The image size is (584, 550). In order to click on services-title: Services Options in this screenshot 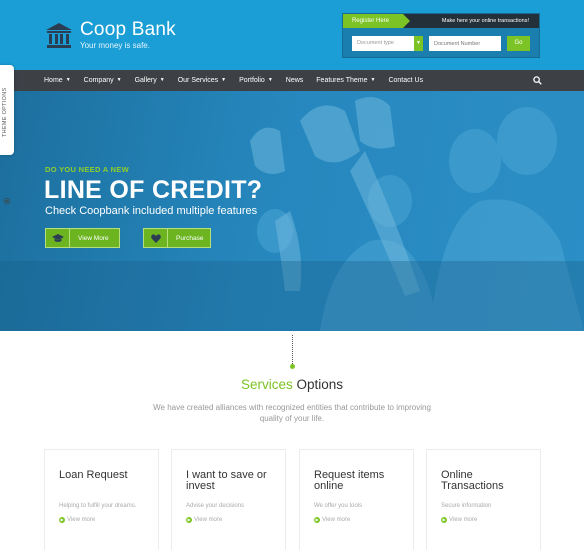, I will do `click(292, 384)`.